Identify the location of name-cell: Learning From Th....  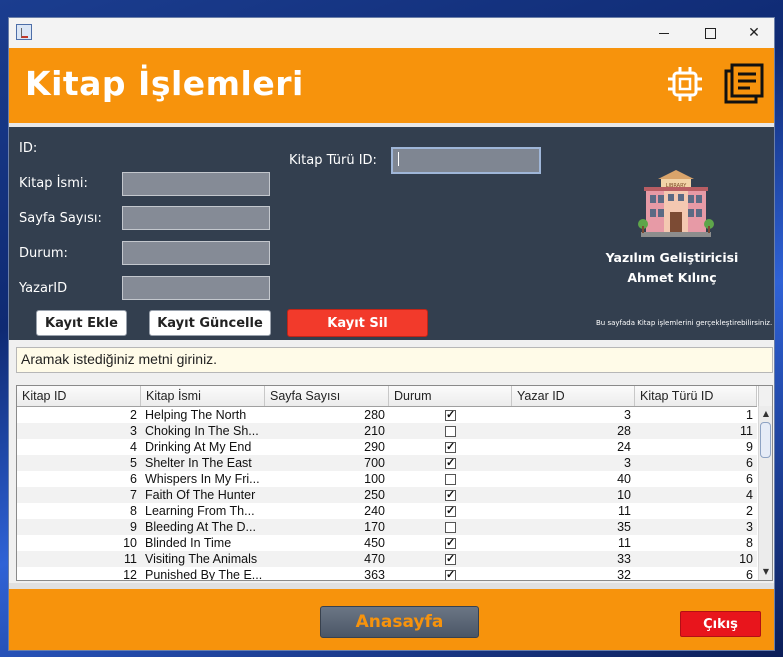
(200, 511).